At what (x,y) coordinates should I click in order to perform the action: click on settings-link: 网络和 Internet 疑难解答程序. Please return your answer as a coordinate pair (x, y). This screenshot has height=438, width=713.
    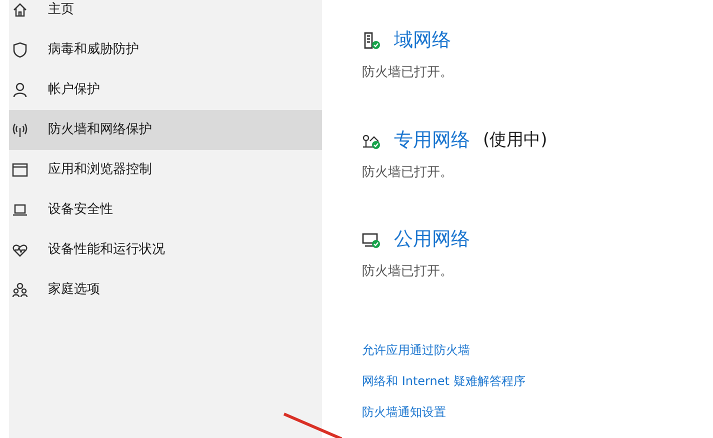
    Looking at the image, I should click on (444, 380).